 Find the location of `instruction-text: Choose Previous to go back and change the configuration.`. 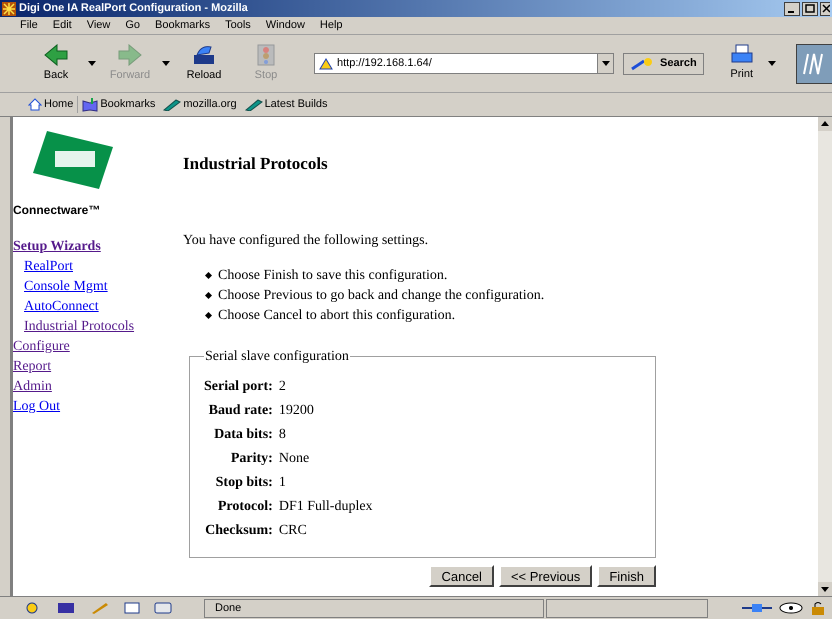

instruction-text: Choose Previous to go back and change the configuration. is located at coordinates (381, 295).